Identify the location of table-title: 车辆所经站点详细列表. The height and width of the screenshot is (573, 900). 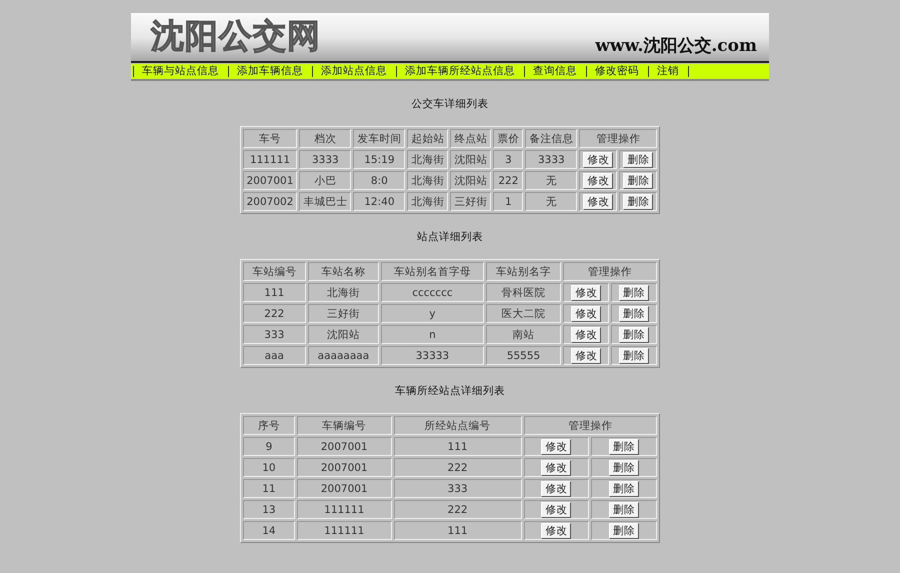
(450, 391).